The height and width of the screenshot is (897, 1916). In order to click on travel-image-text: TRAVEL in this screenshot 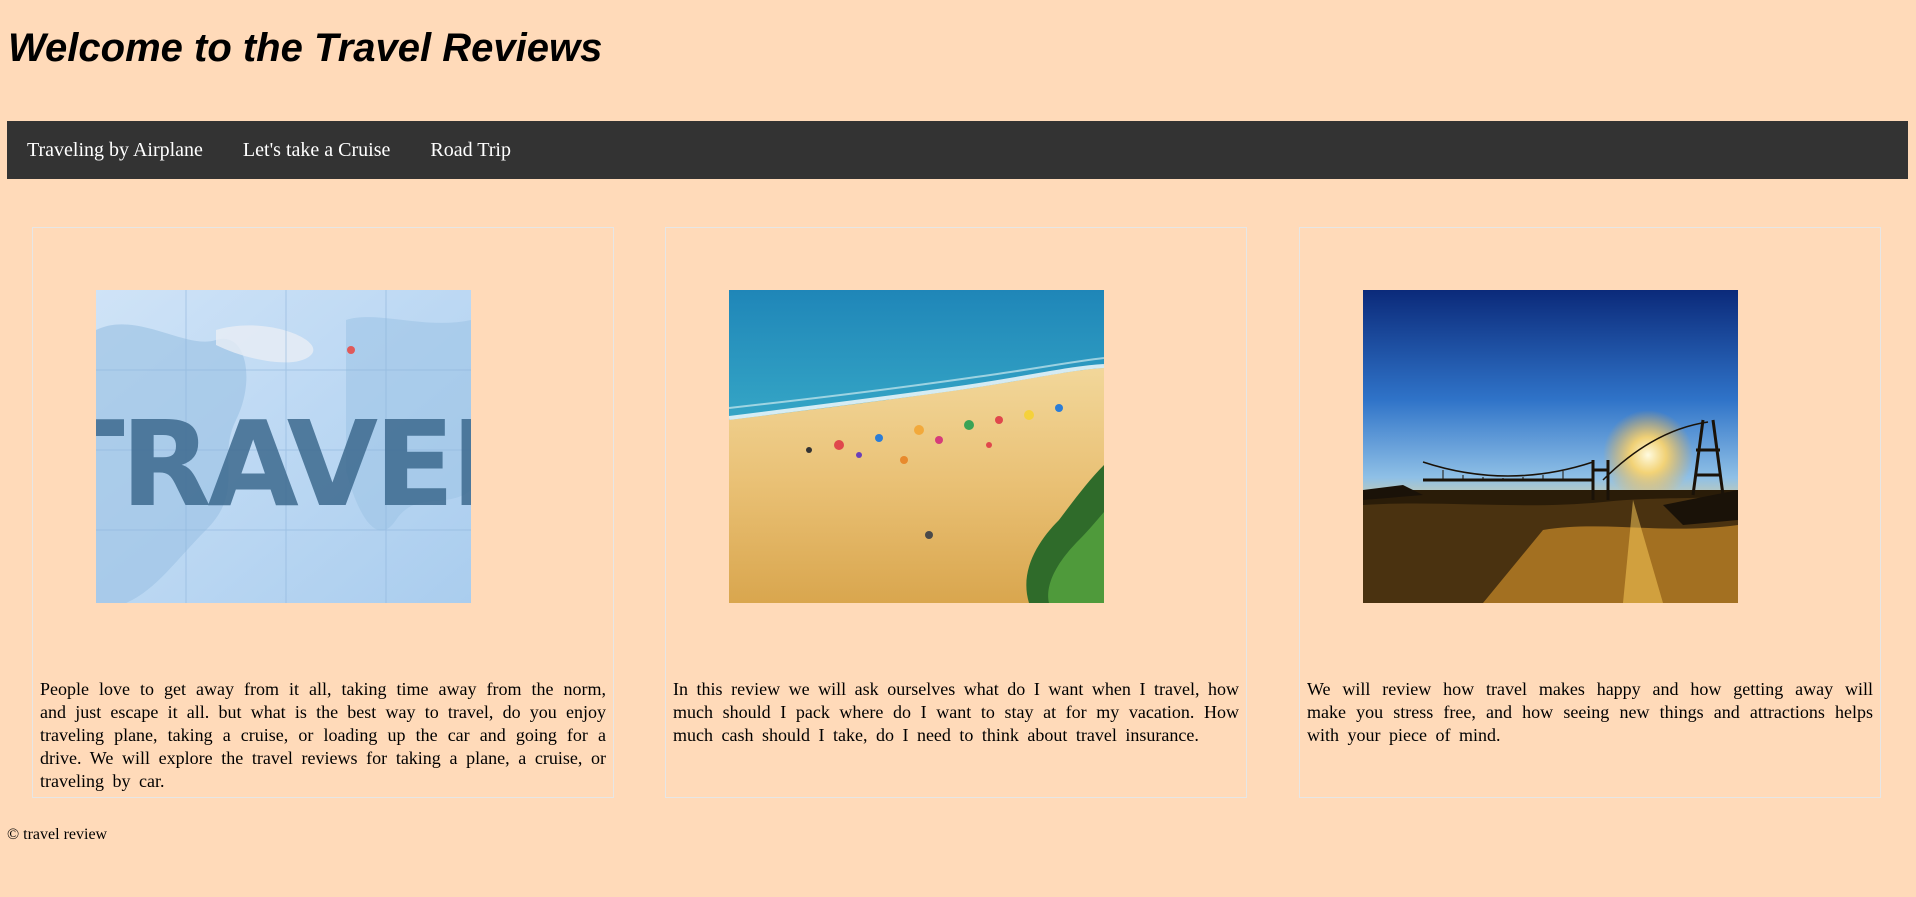, I will do `click(283, 464)`.